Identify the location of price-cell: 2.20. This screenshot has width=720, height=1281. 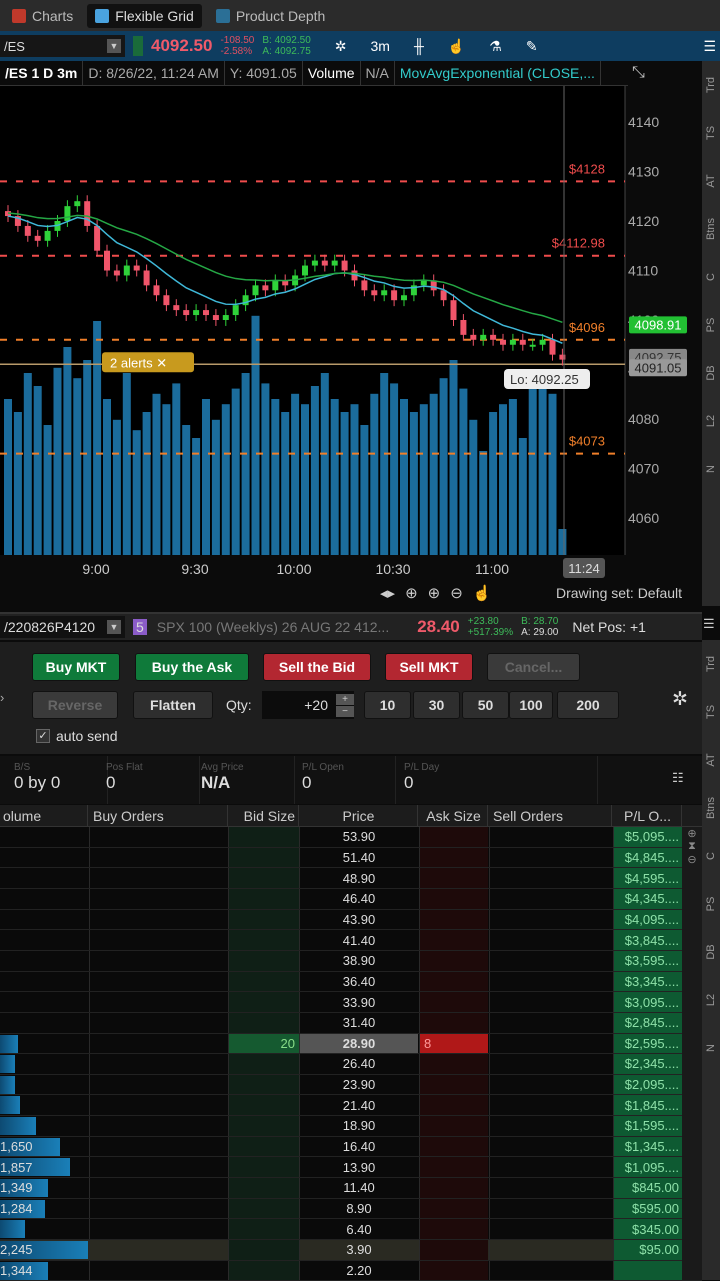
(359, 1271).